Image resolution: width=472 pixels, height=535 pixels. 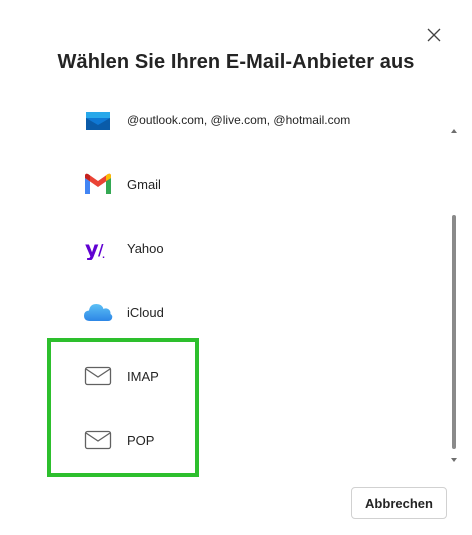 I want to click on provider-item-pop: POP, so click(x=240, y=439).